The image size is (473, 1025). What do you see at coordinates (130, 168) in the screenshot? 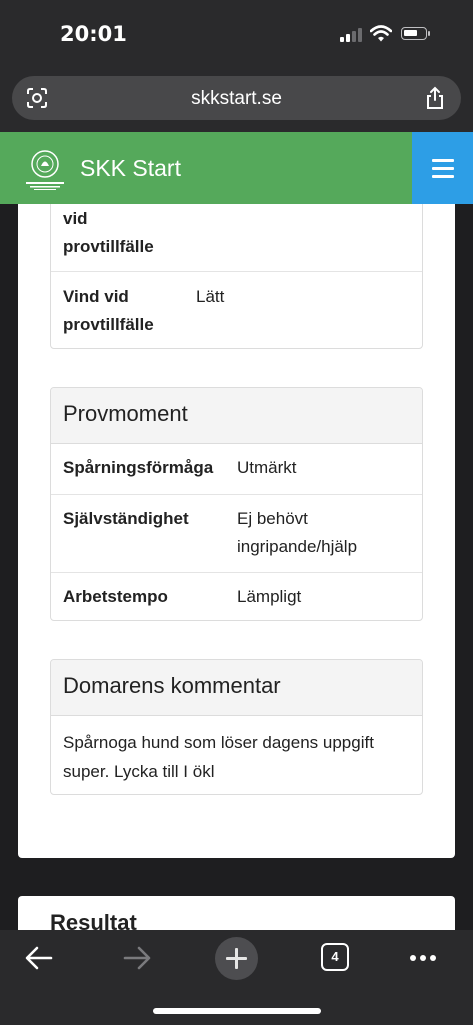
I see `site-title: SKK Start` at bounding box center [130, 168].